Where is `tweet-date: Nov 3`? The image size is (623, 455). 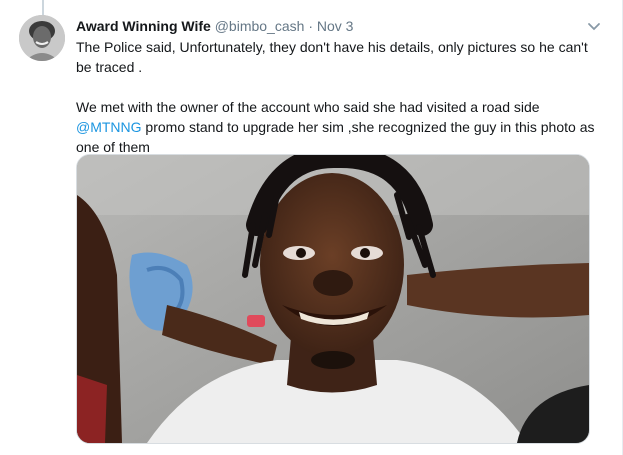
tweet-date: Nov 3 is located at coordinates (335, 26).